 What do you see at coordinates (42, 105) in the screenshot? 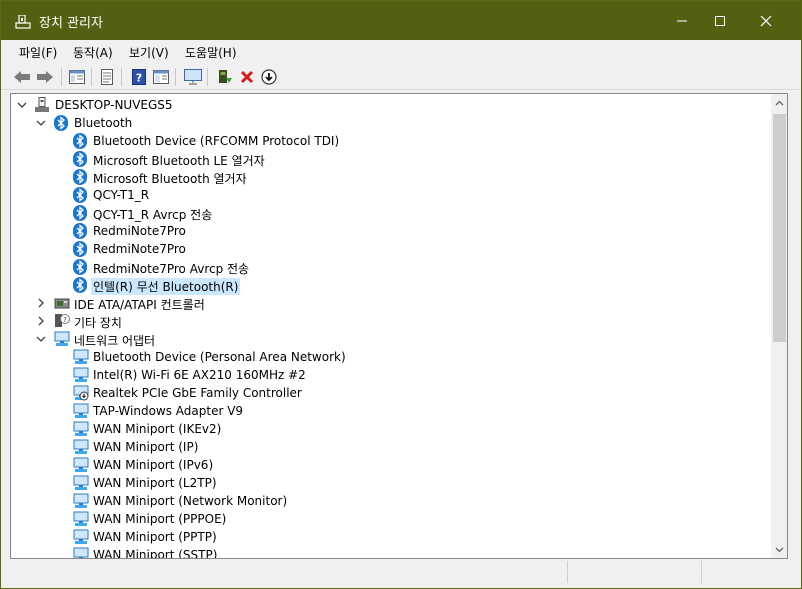
I see `computer-icon` at bounding box center [42, 105].